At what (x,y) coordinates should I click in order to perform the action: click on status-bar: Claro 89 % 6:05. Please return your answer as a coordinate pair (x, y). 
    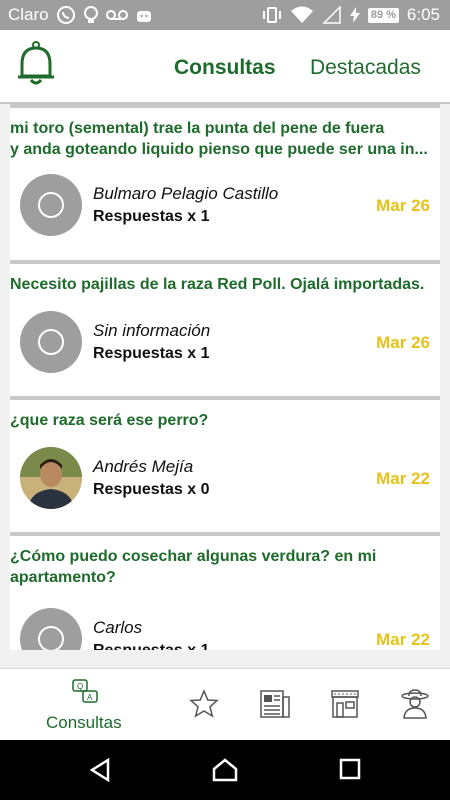
    Looking at the image, I should click on (225, 15).